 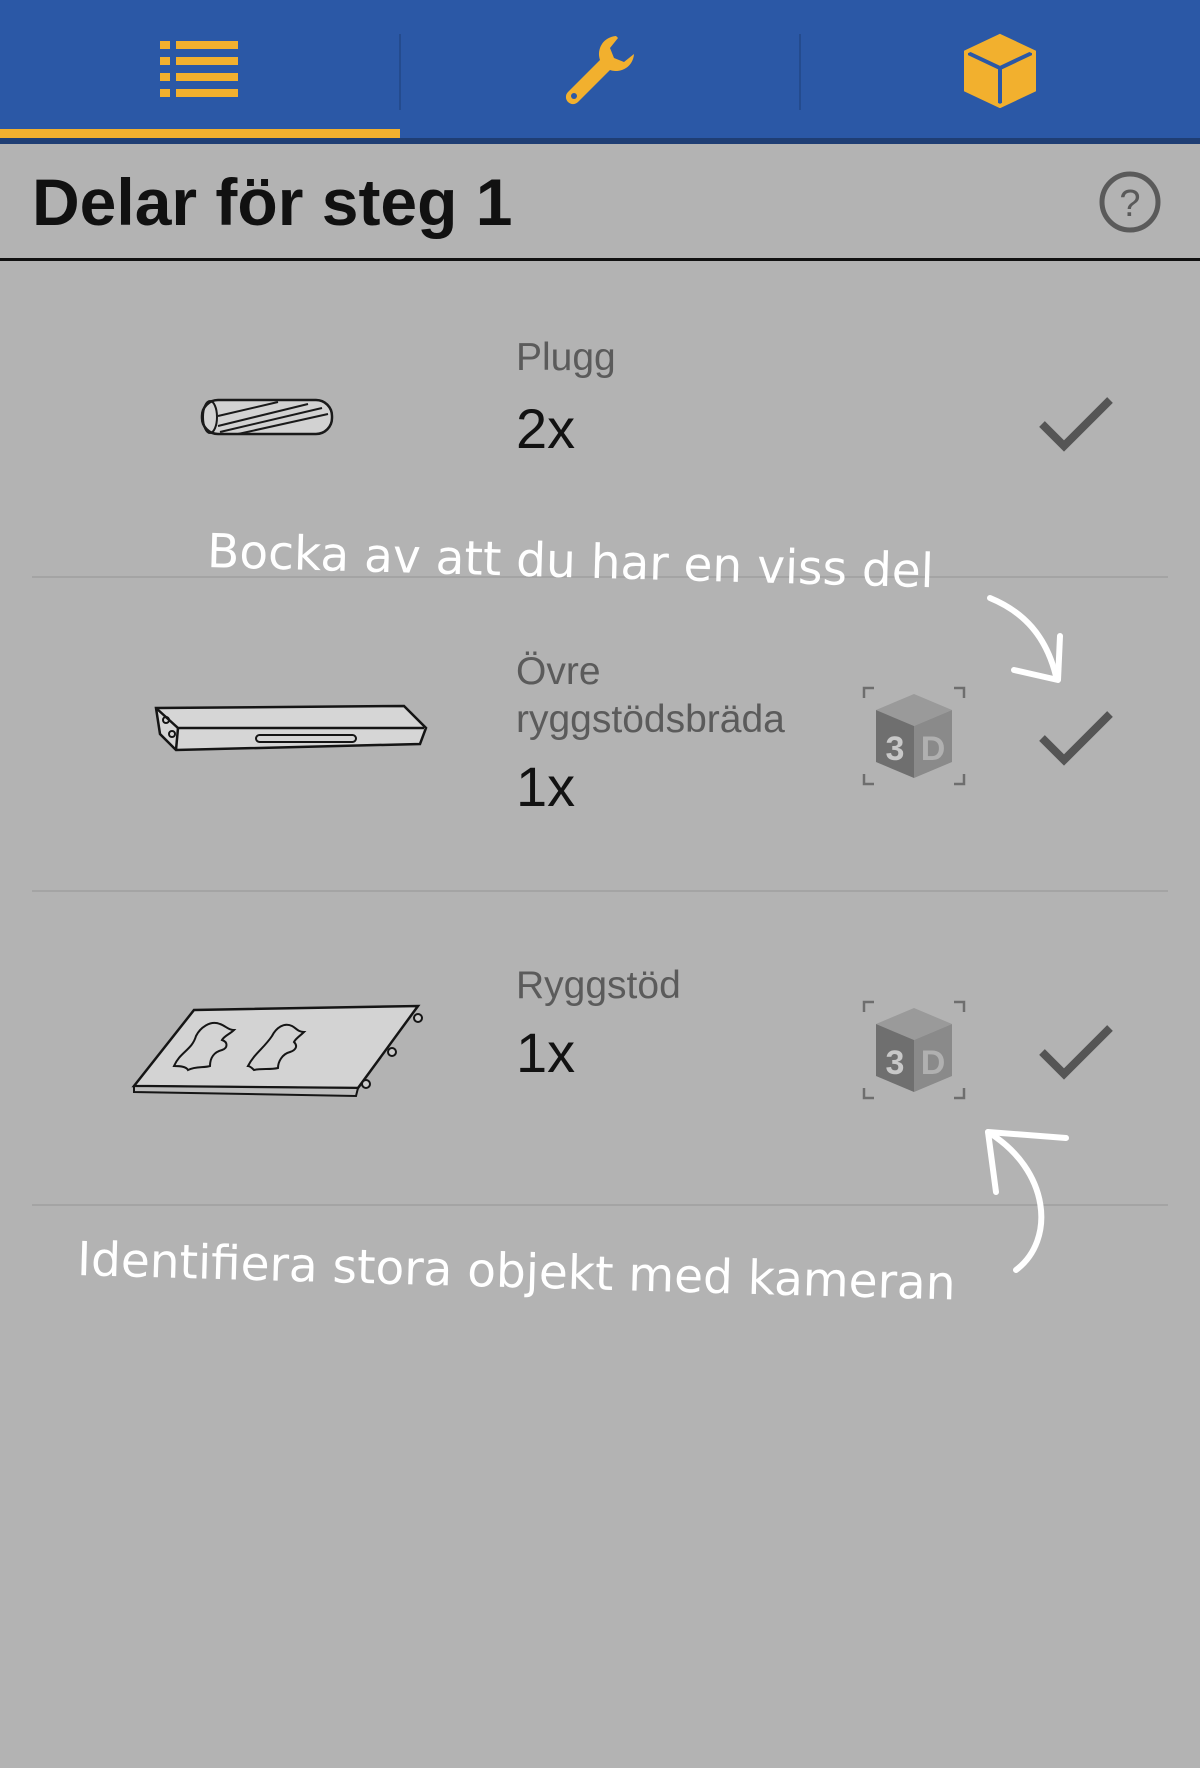 What do you see at coordinates (516, 1272) in the screenshot?
I see `annotation-camera-hint: Identifiera stora objekt med kameran` at bounding box center [516, 1272].